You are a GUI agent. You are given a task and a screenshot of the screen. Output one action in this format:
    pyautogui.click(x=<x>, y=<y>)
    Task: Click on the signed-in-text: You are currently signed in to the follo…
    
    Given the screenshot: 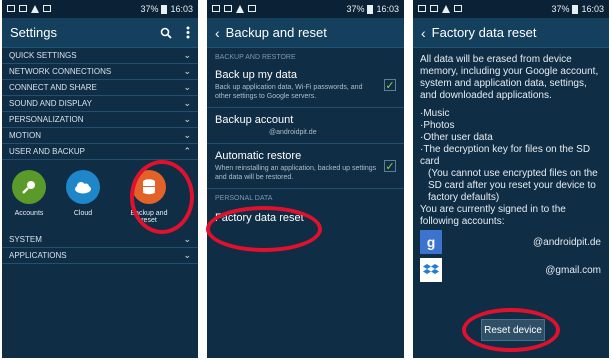 What is the action you would take?
    pyautogui.click(x=493, y=215)
    